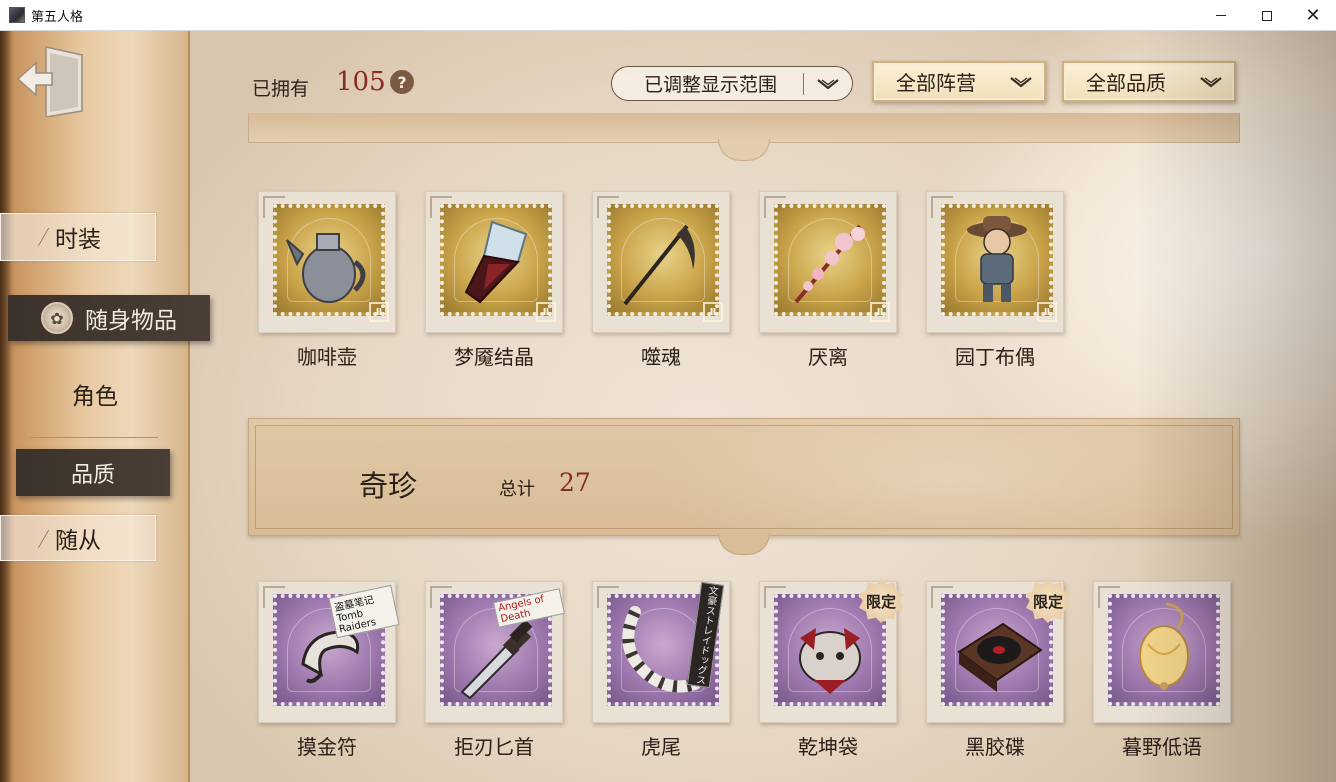 This screenshot has height=782, width=1336. I want to click on display-range-select: 已调整显示范围, so click(732, 83).